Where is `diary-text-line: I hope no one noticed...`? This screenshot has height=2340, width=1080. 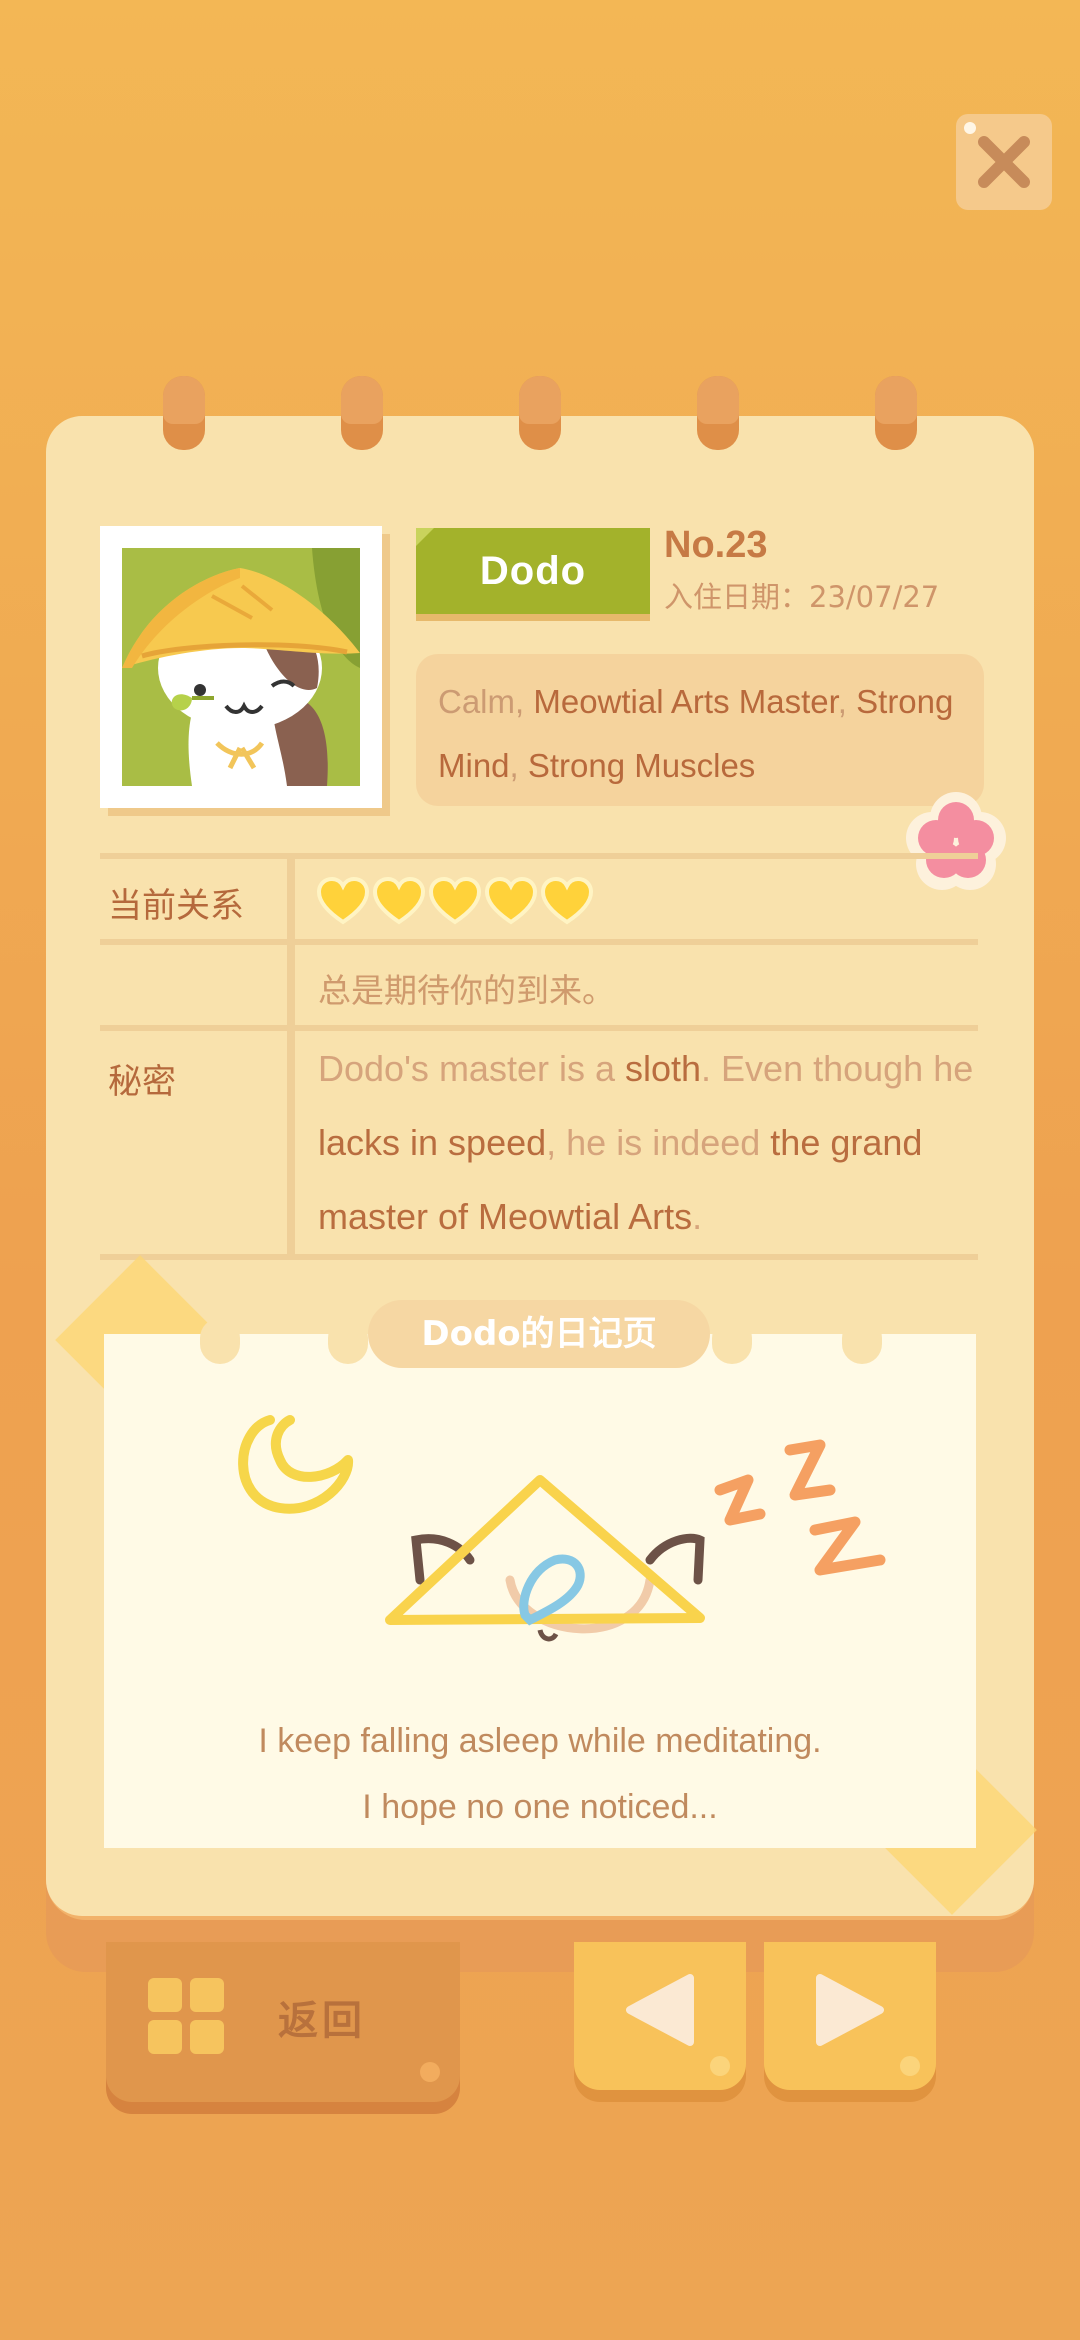 diary-text-line: I hope no one noticed... is located at coordinates (540, 1807).